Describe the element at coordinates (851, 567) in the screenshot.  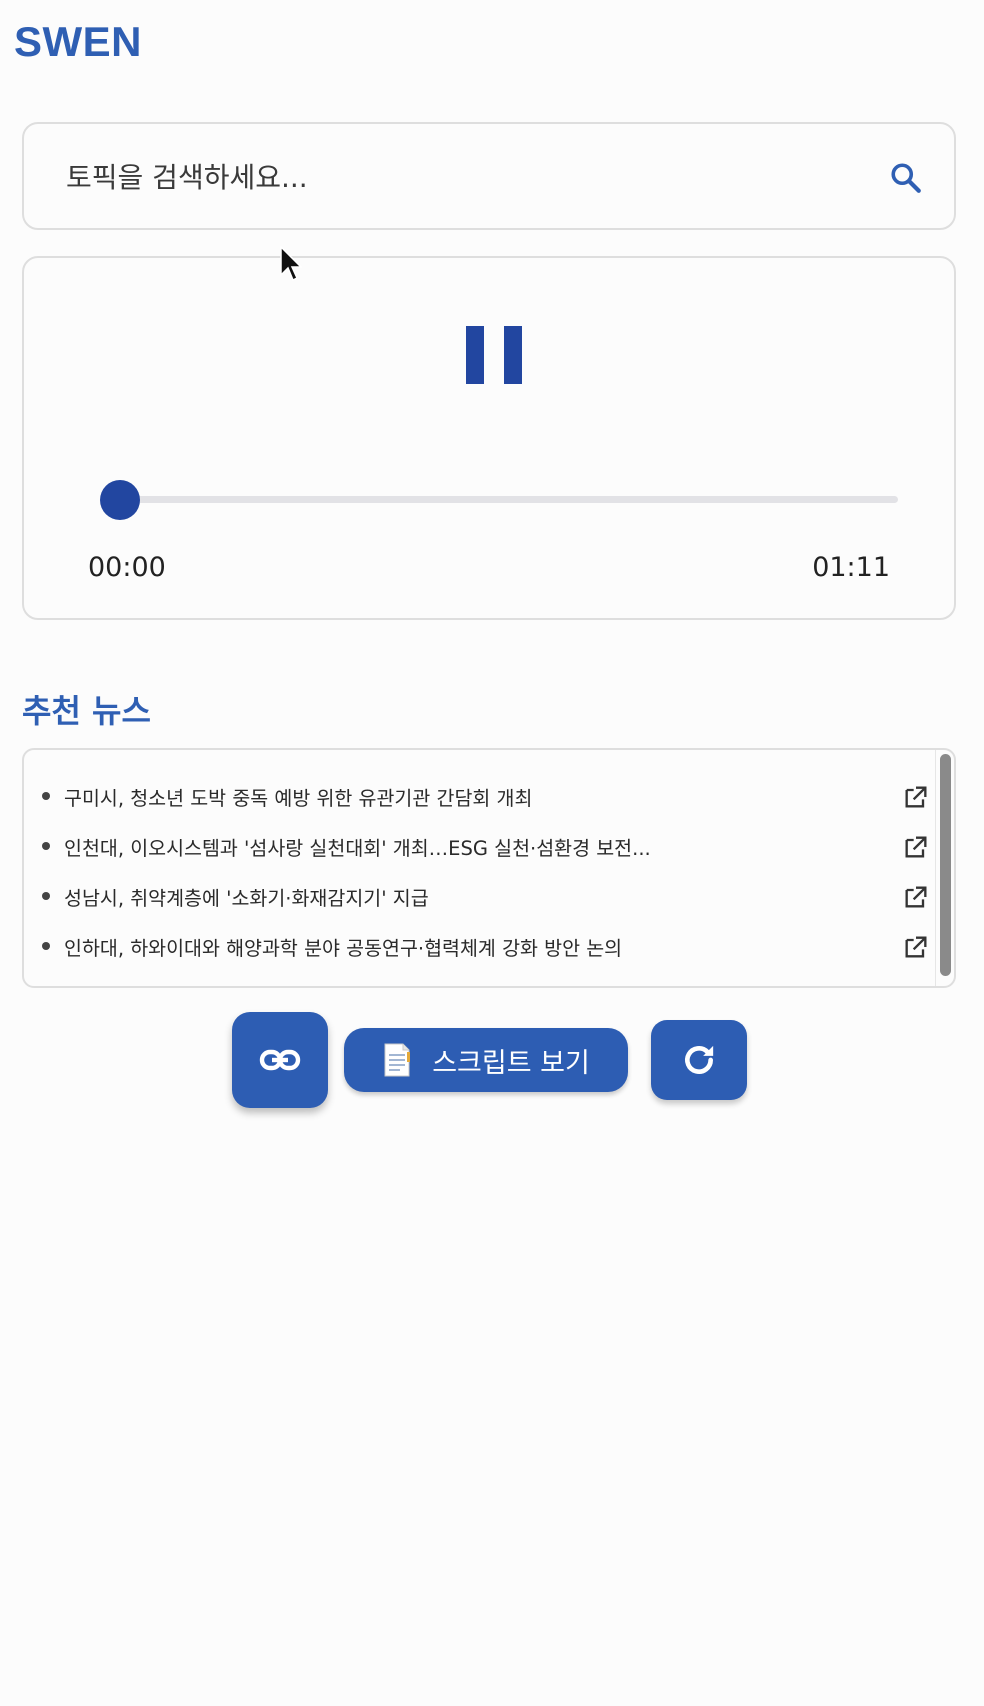
I see `duration: 01:11` at that location.